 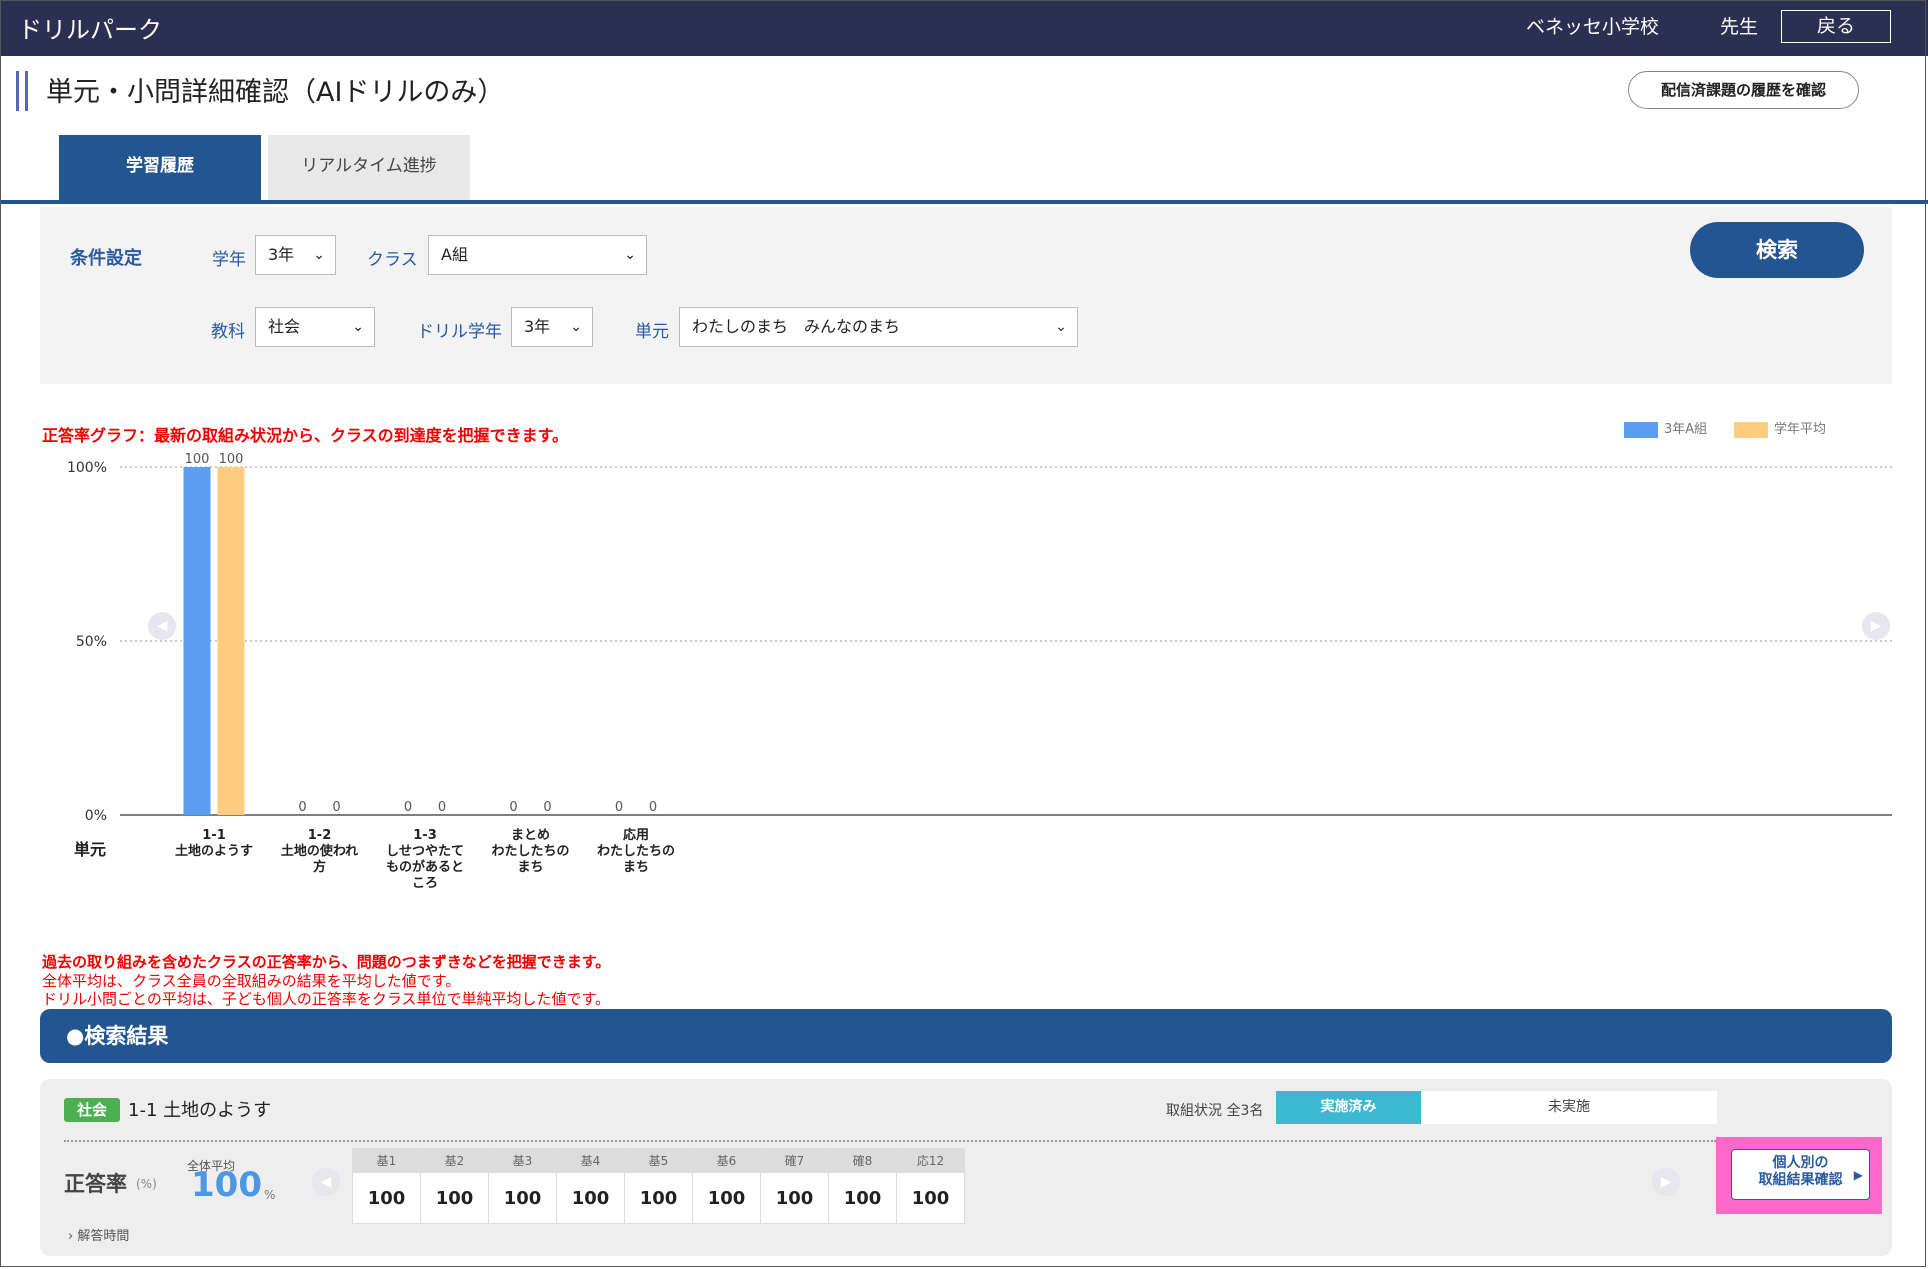 What do you see at coordinates (284, 326) in the screenshot?
I see `subject-select-value: 社会` at bounding box center [284, 326].